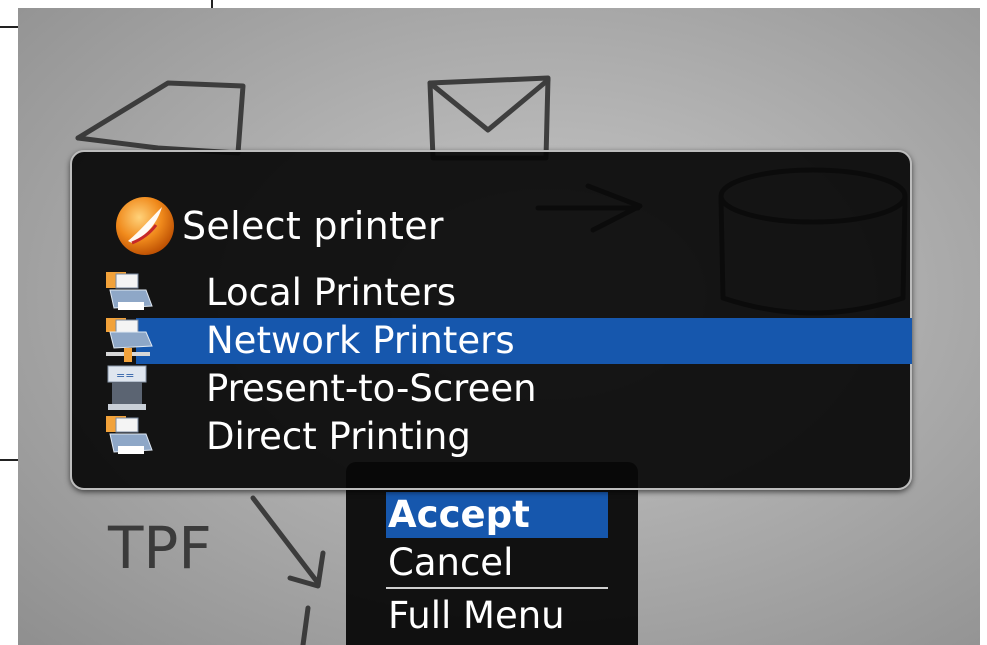 This screenshot has width=987, height=645. Describe the element at coordinates (497, 616) in the screenshot. I see `full-menu-item: Full Menu` at that location.